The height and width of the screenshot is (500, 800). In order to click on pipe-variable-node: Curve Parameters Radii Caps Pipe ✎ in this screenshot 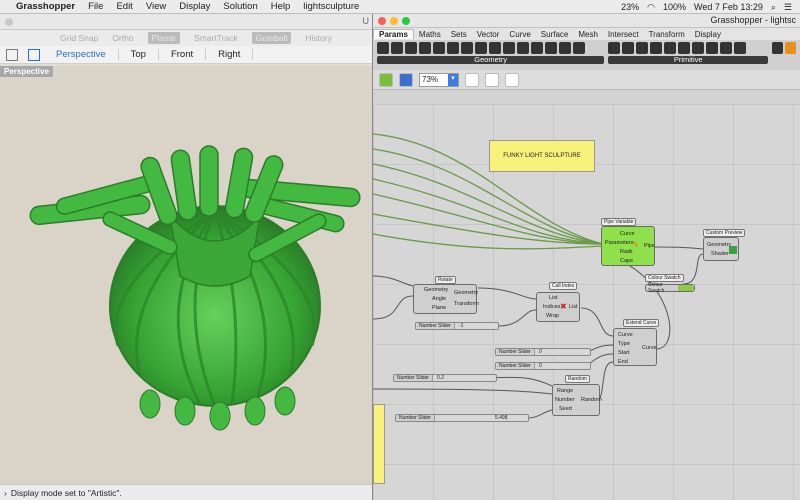, I will do `click(628, 246)`.